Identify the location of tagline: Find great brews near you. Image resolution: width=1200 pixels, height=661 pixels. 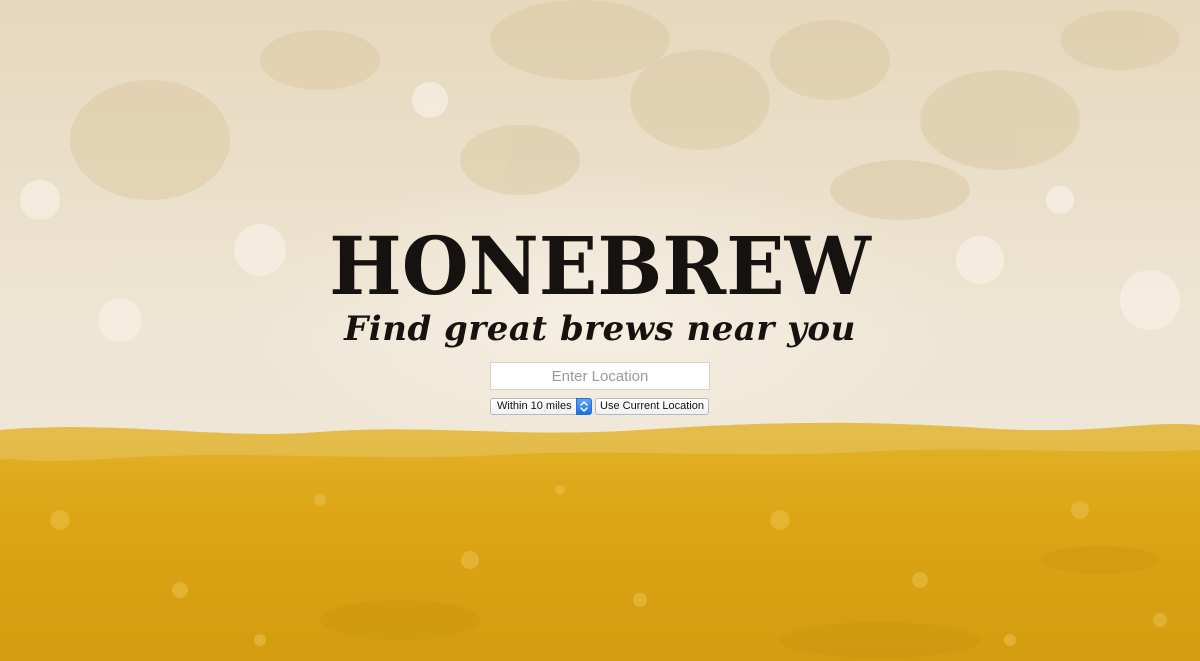
(600, 329).